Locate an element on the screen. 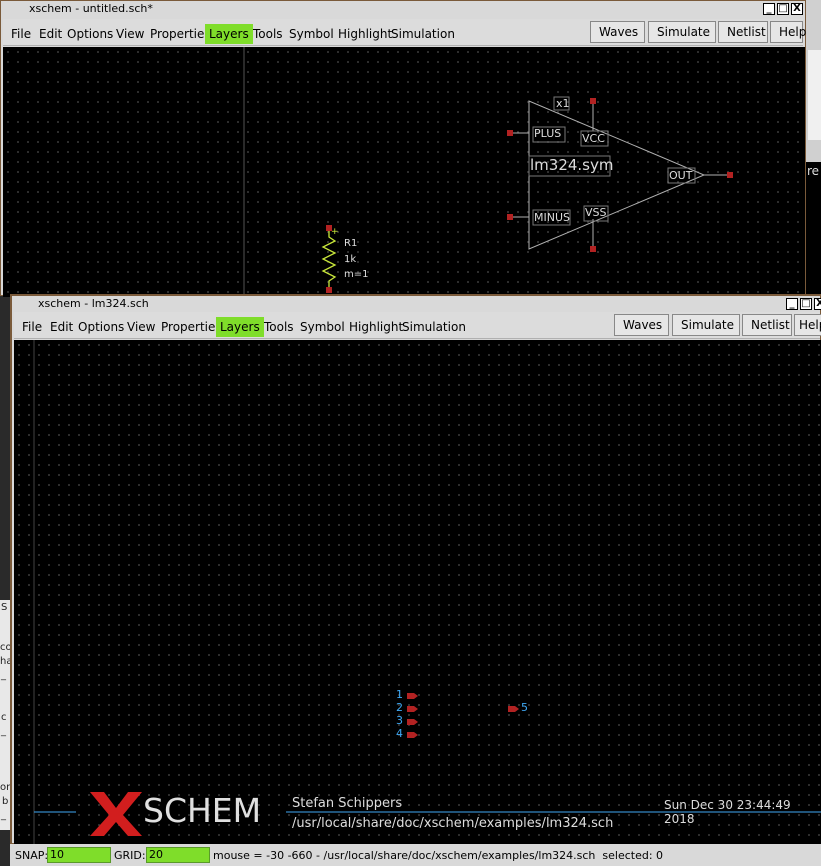  bg-frag: S is located at coordinates (4, 607).